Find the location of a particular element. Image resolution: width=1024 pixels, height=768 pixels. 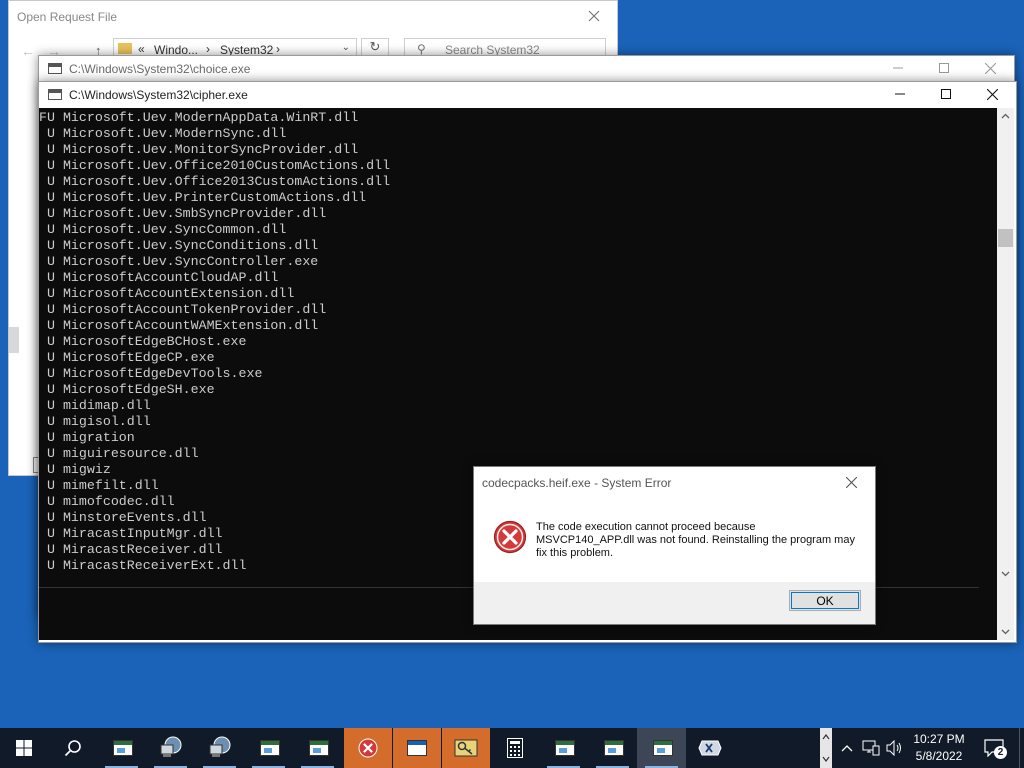

search-icon is located at coordinates (72, 748).